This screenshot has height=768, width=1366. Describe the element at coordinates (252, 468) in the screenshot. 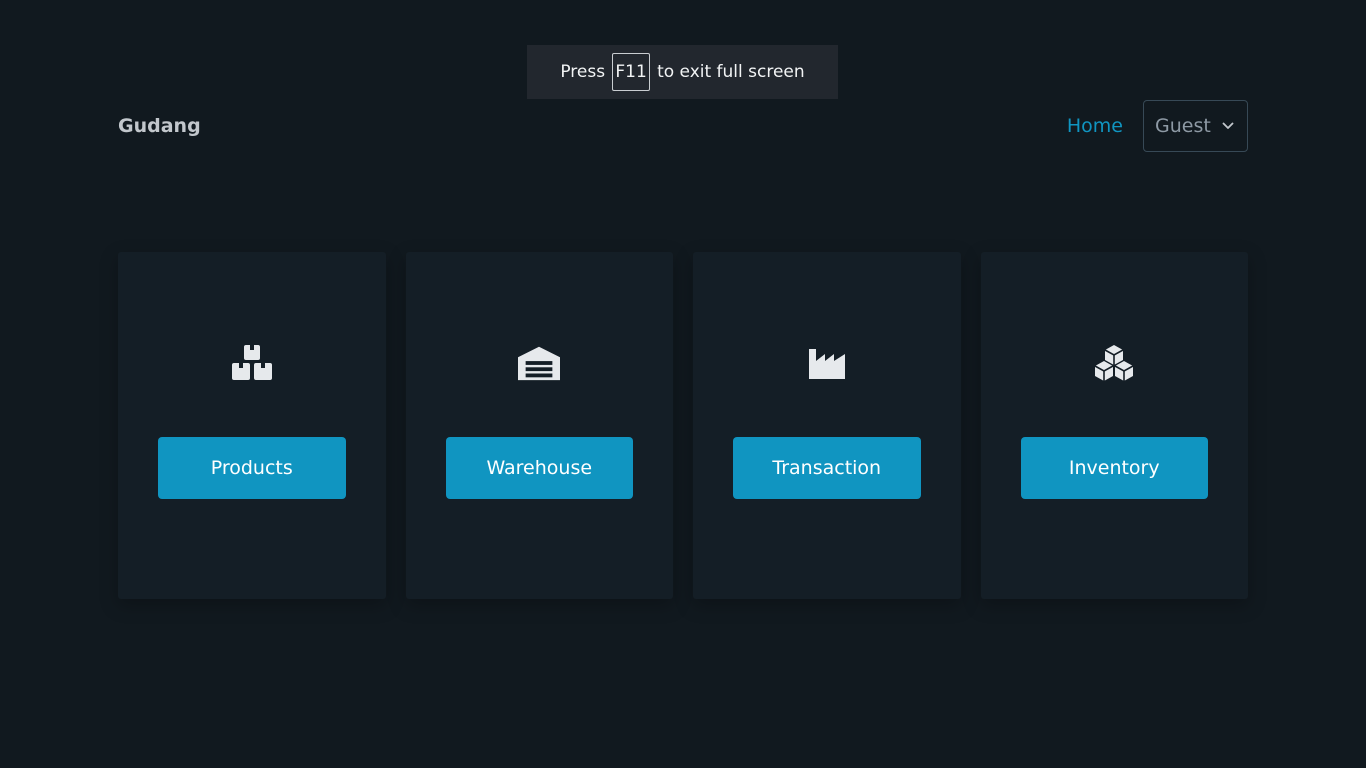

I see `products-button: Products` at that location.